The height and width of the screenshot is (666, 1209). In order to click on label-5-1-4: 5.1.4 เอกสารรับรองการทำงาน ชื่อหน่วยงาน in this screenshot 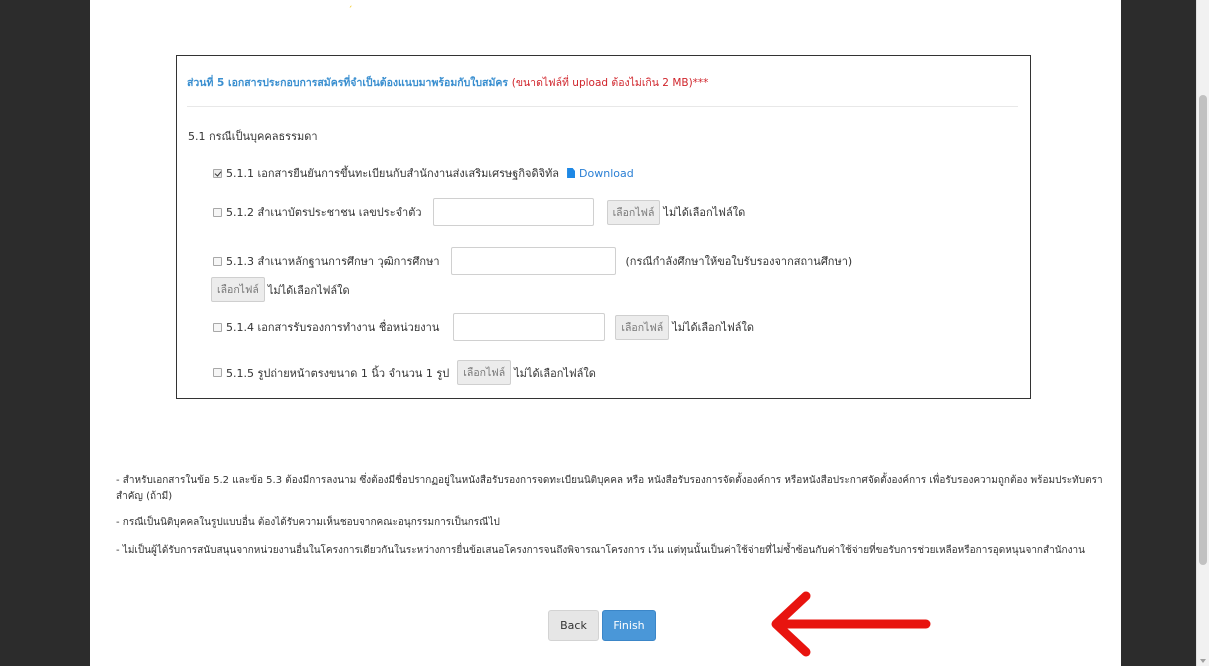, I will do `click(333, 327)`.